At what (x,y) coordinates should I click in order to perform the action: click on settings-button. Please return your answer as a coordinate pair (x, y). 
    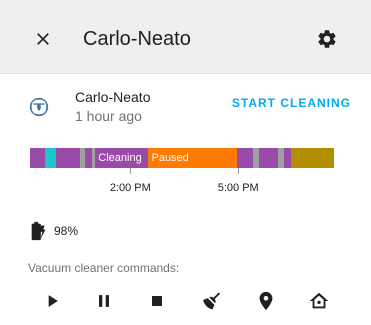
    Looking at the image, I should click on (327, 39).